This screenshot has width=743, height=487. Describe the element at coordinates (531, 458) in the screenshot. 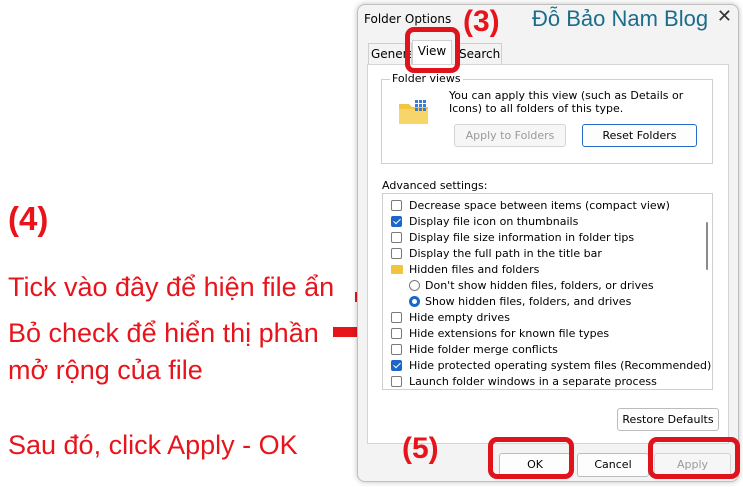

I see `ok-button-highlight` at that location.